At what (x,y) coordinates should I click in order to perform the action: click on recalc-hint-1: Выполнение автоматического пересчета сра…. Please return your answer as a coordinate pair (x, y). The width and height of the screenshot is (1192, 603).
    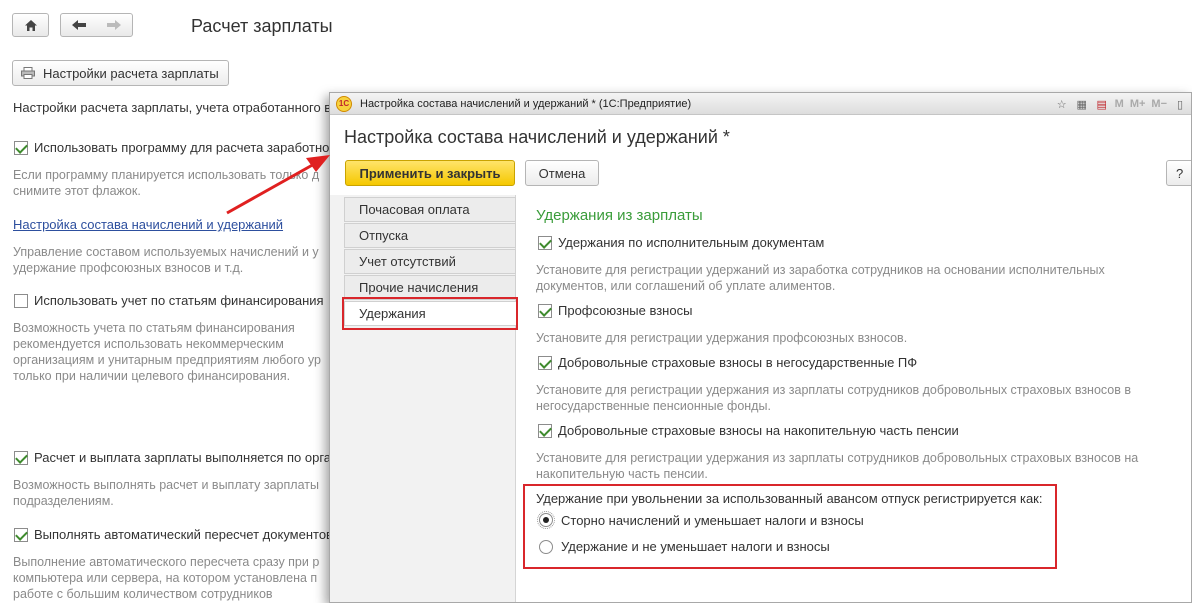
    Looking at the image, I should click on (166, 562).